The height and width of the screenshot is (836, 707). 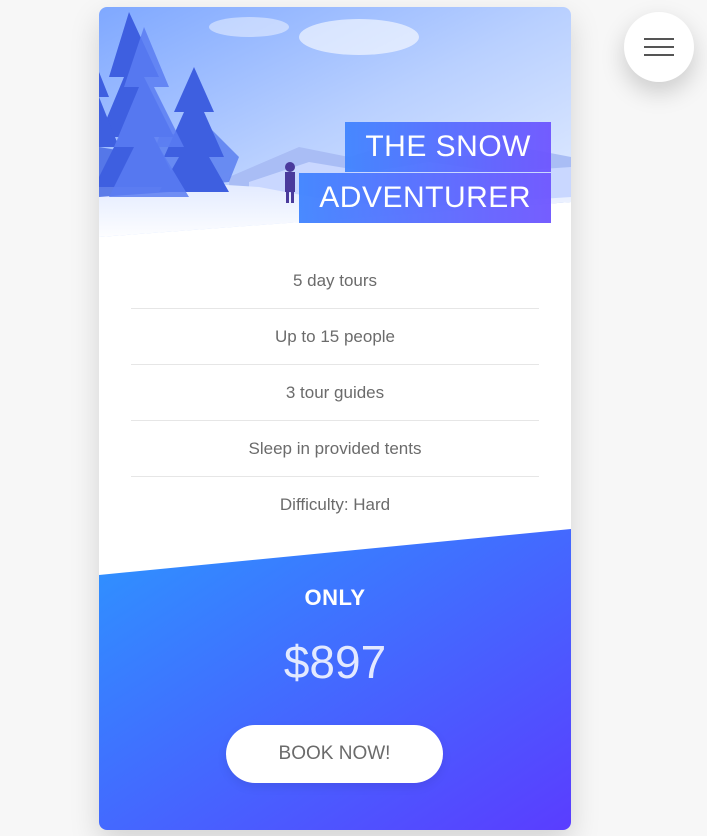 I want to click on card-title-line-1: THE SNOW, so click(x=448, y=147).